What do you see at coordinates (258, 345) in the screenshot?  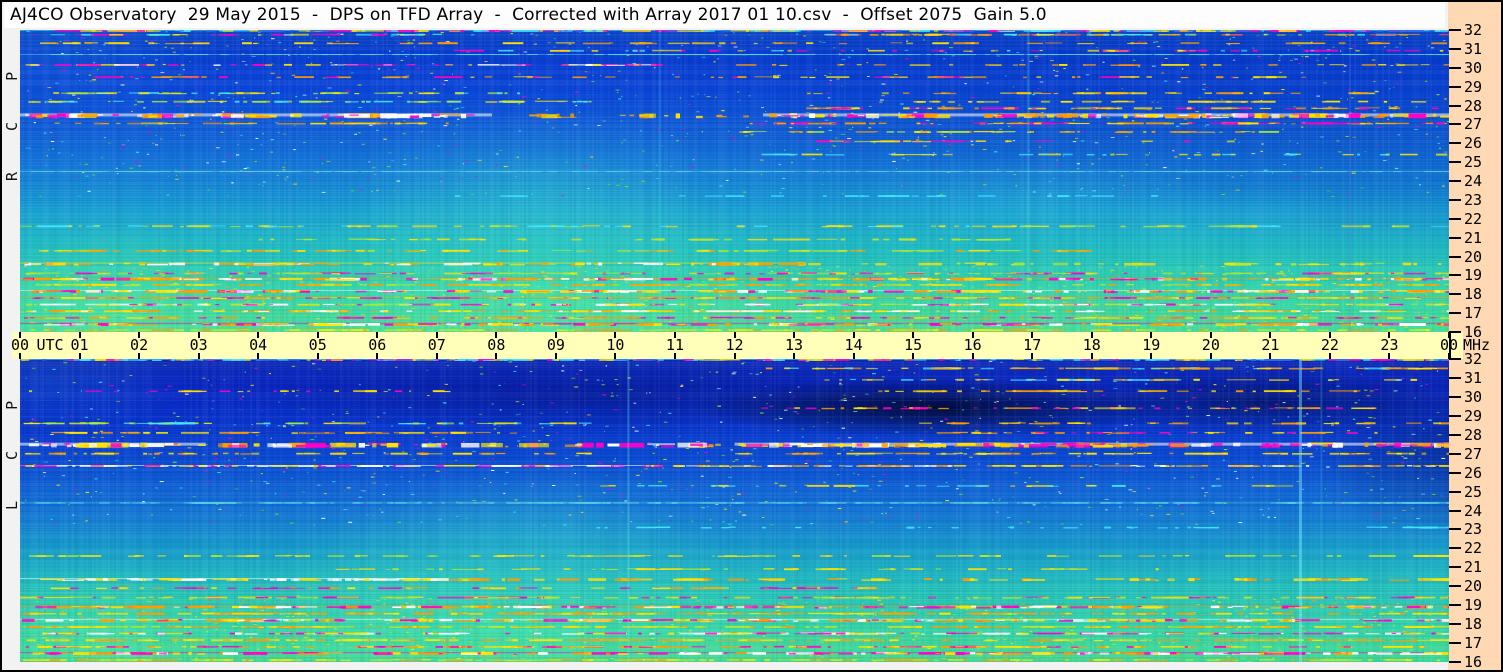 I see `time-tick-label: 04` at bounding box center [258, 345].